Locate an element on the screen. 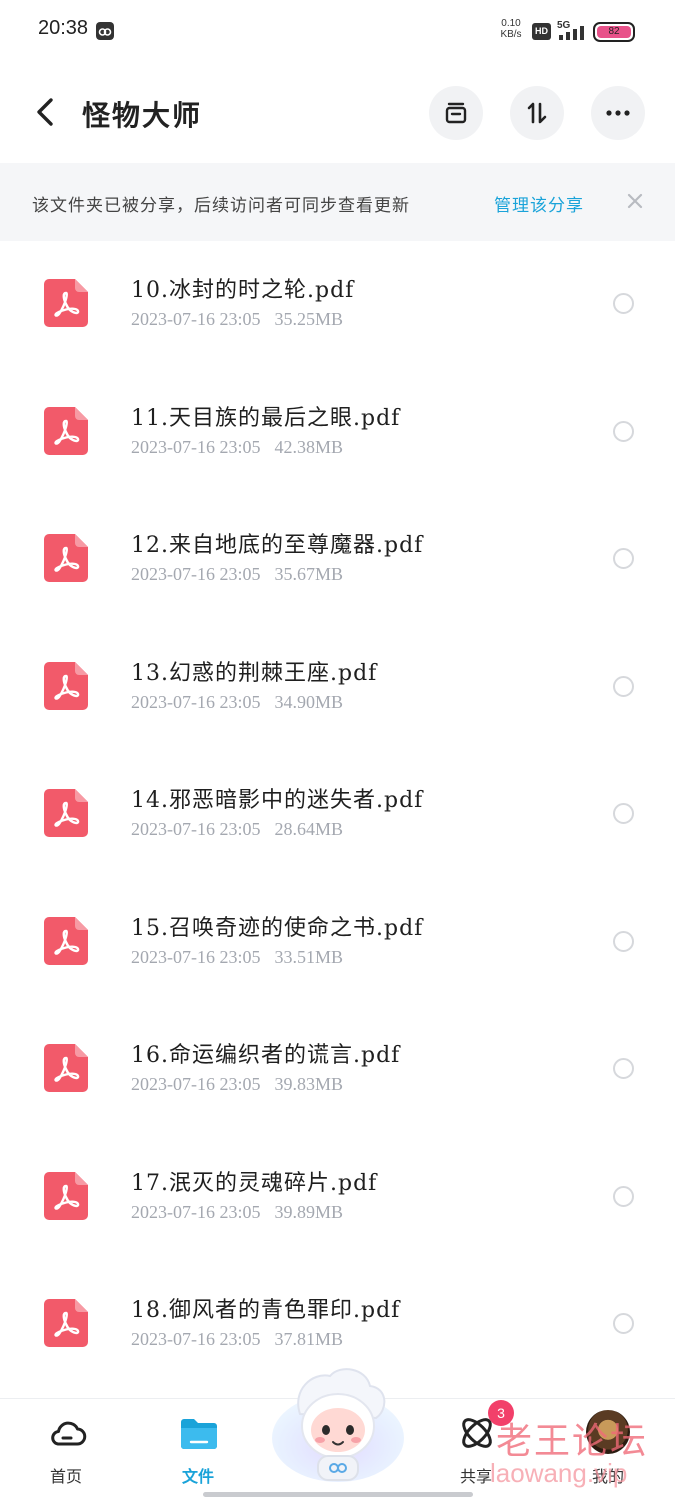  share-banner: 该文件夹已被分享，后续访问者可同步查看更新 管理该分享 is located at coordinates (337, 202).